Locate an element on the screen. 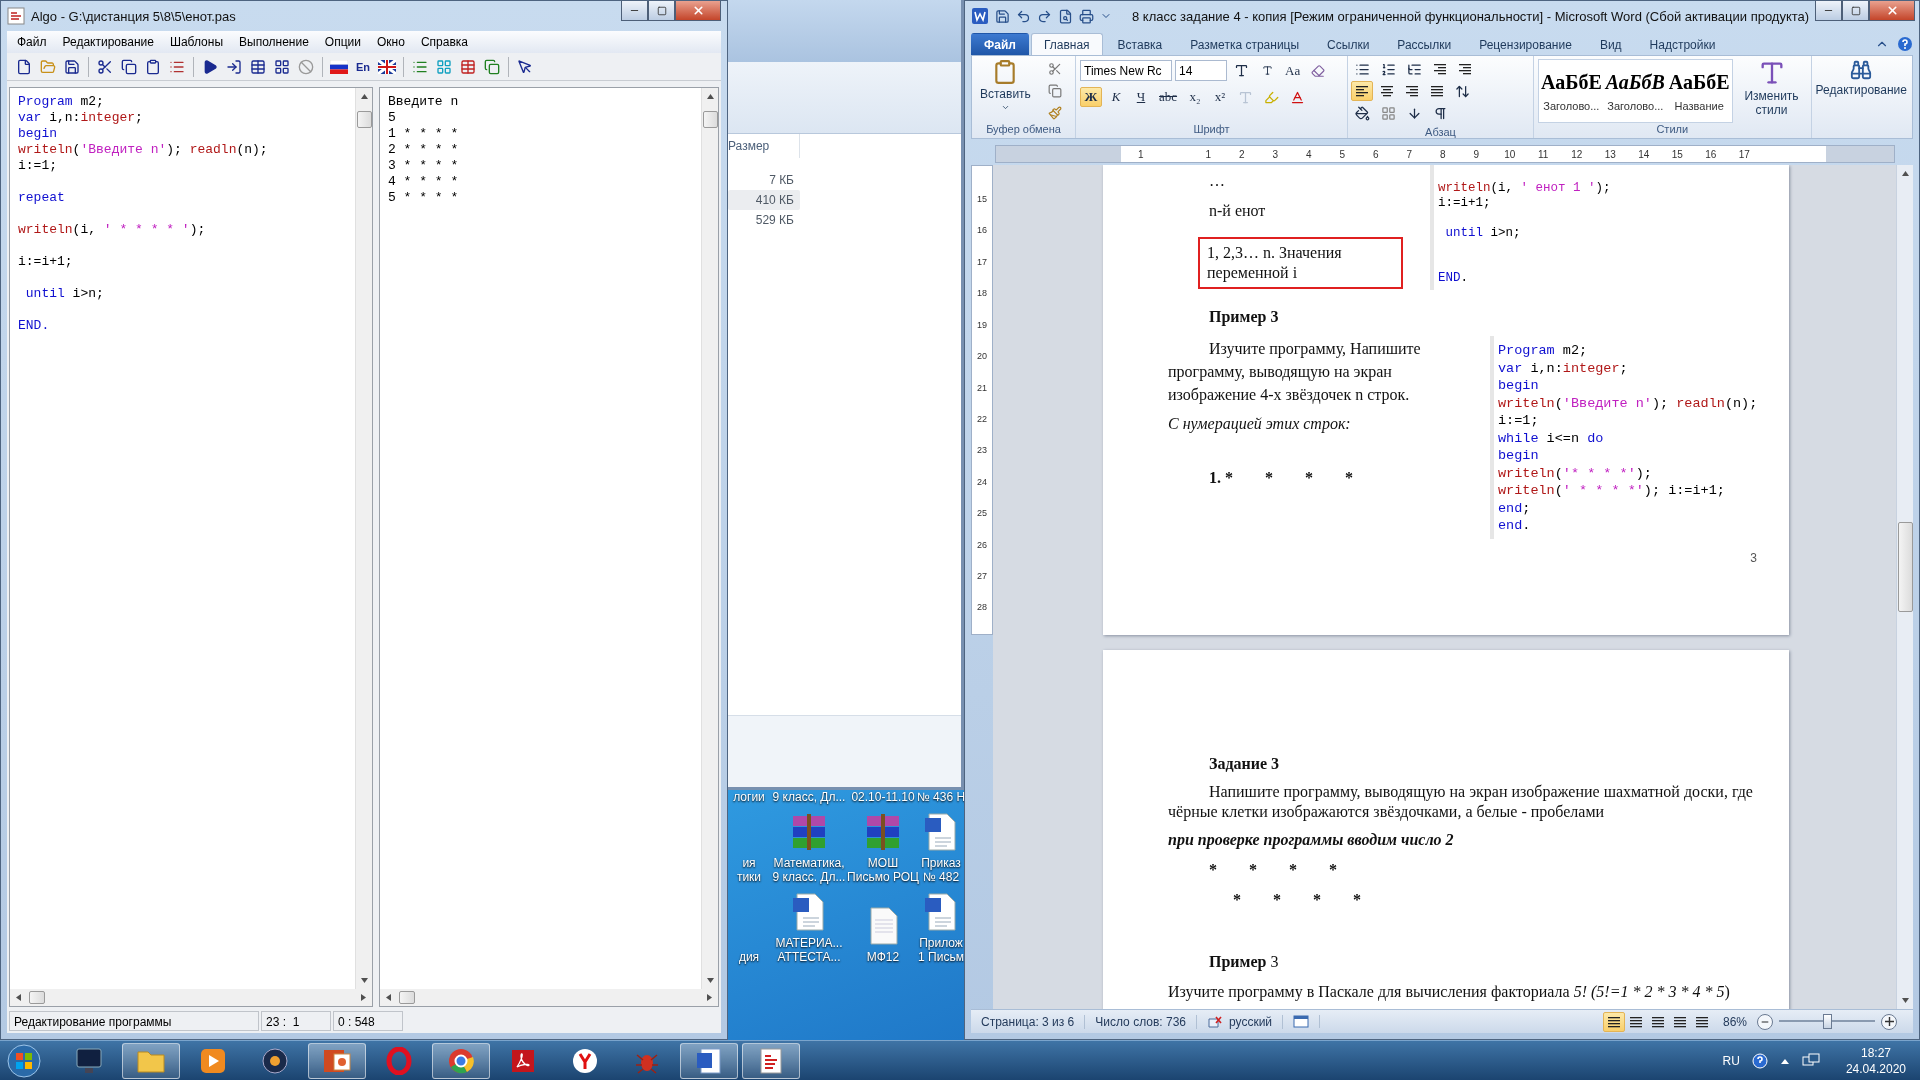  save-icon is located at coordinates (1002, 16).